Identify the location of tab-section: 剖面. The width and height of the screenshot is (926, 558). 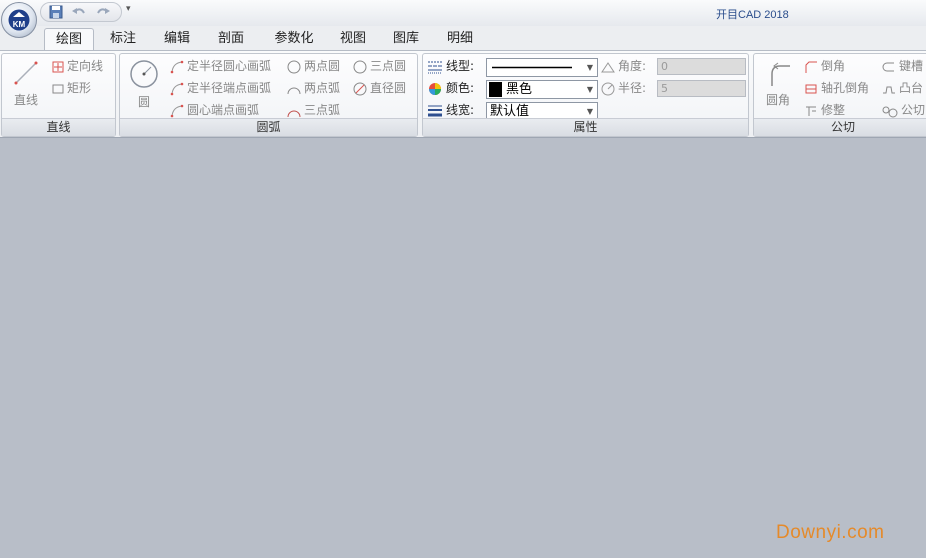
(231, 39).